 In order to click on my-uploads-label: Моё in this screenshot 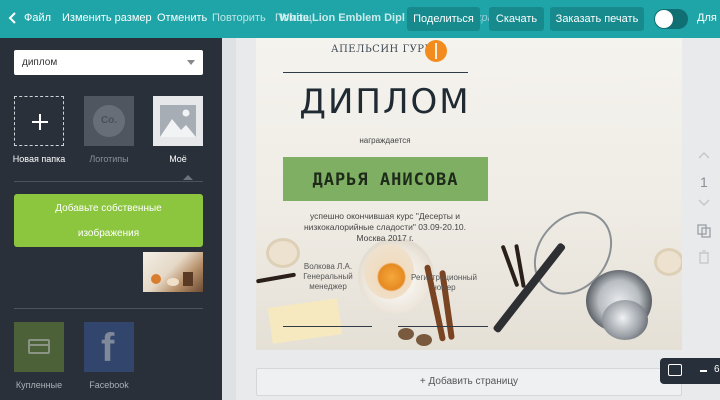, I will do `click(178, 159)`.